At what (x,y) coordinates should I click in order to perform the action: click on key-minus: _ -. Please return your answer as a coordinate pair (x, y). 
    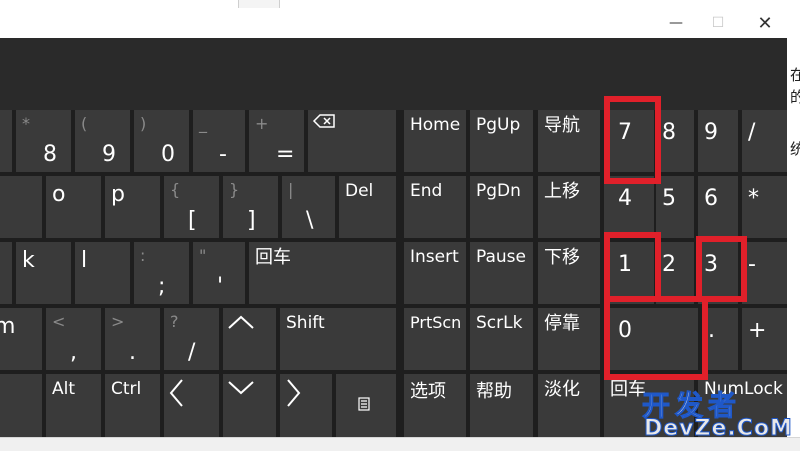
    Looking at the image, I should click on (219, 141).